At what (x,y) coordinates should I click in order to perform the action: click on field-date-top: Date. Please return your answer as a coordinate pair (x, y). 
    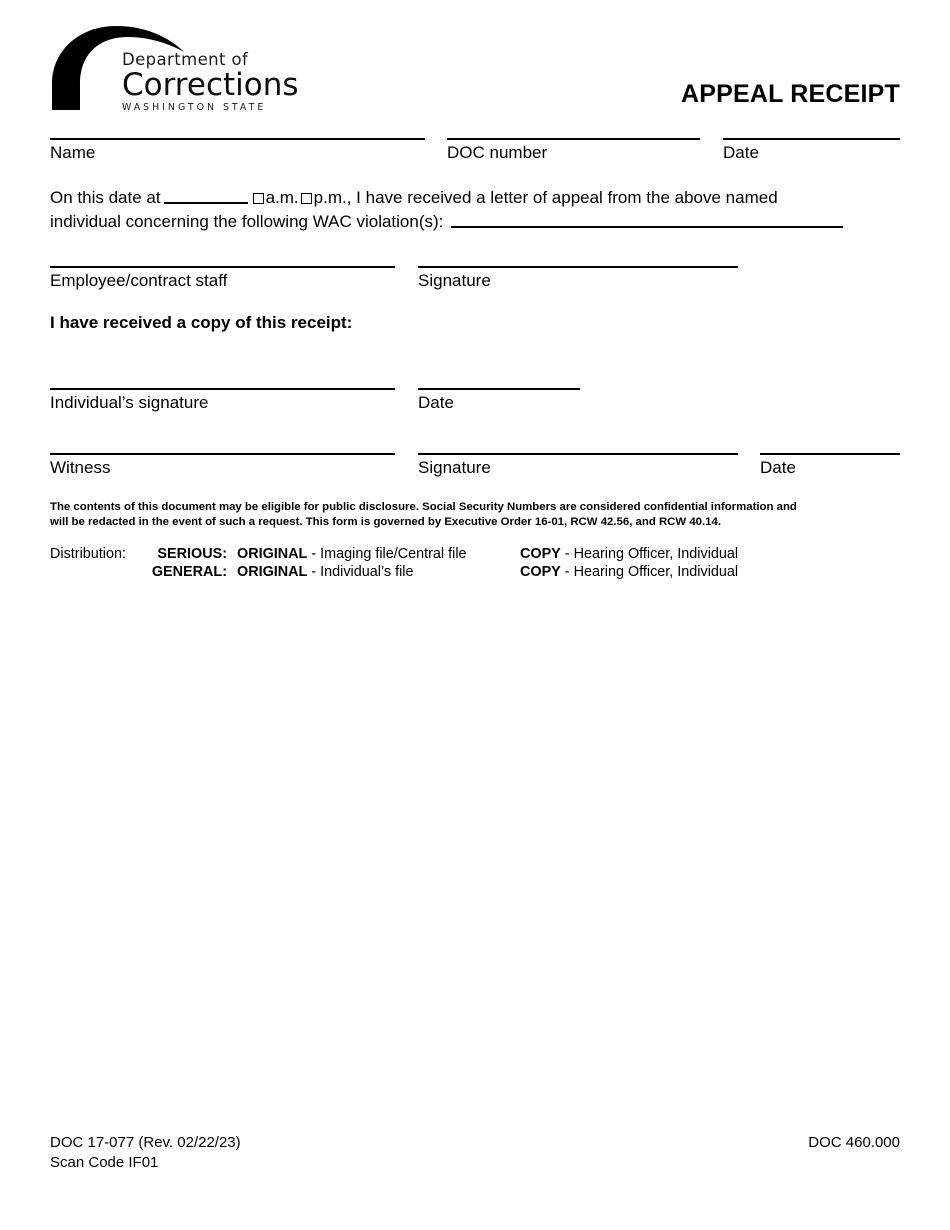
    Looking at the image, I should click on (811, 151).